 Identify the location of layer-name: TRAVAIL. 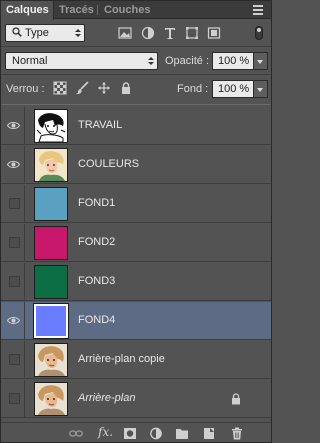
(100, 125).